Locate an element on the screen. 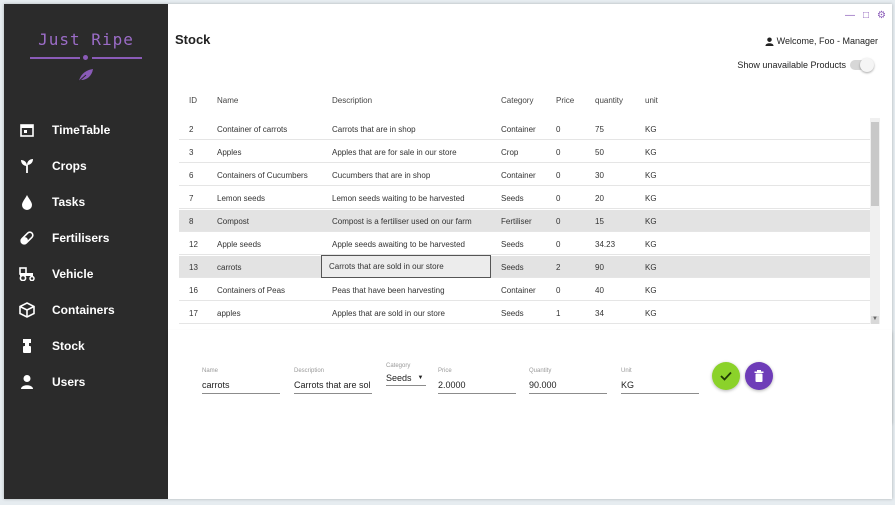  cell-category: Container is located at coordinates (518, 129).